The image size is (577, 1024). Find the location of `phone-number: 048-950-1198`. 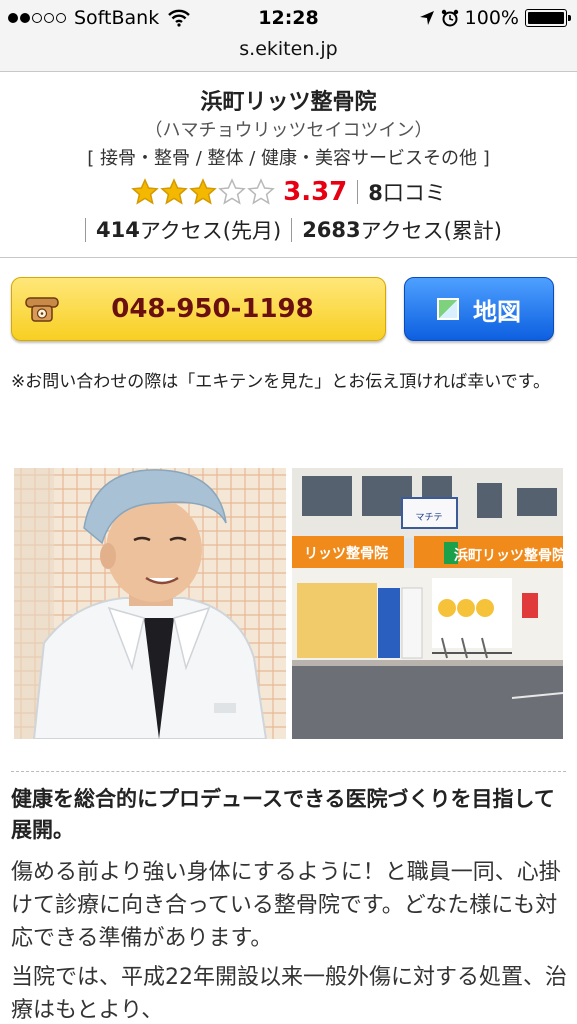

phone-number: 048-950-1198 is located at coordinates (212, 309).